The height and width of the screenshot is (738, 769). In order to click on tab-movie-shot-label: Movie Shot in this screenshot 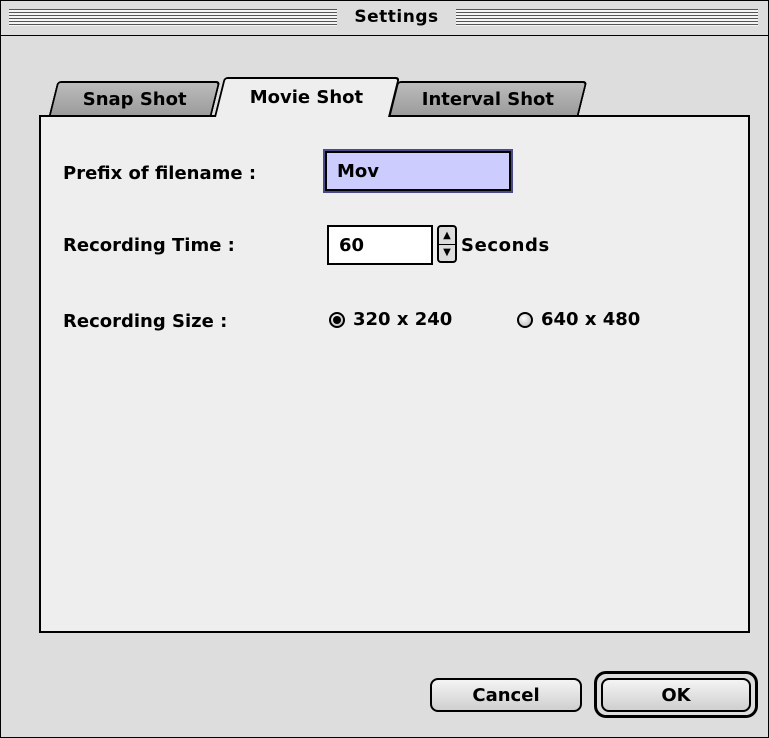, I will do `click(307, 97)`.